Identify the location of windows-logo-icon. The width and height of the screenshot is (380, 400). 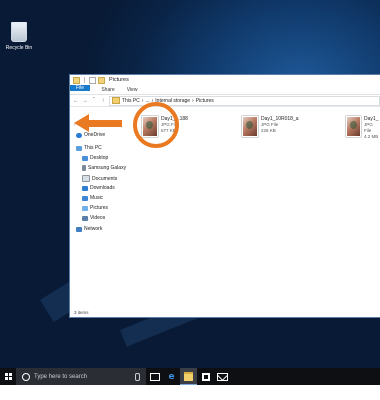
(8, 376).